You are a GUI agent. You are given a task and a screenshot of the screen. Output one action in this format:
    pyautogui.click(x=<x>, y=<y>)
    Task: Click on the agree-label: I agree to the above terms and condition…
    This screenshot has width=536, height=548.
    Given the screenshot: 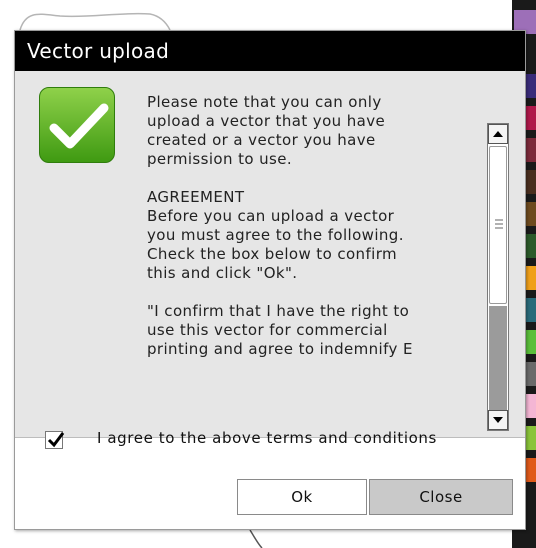 What is the action you would take?
    pyautogui.click(x=267, y=438)
    